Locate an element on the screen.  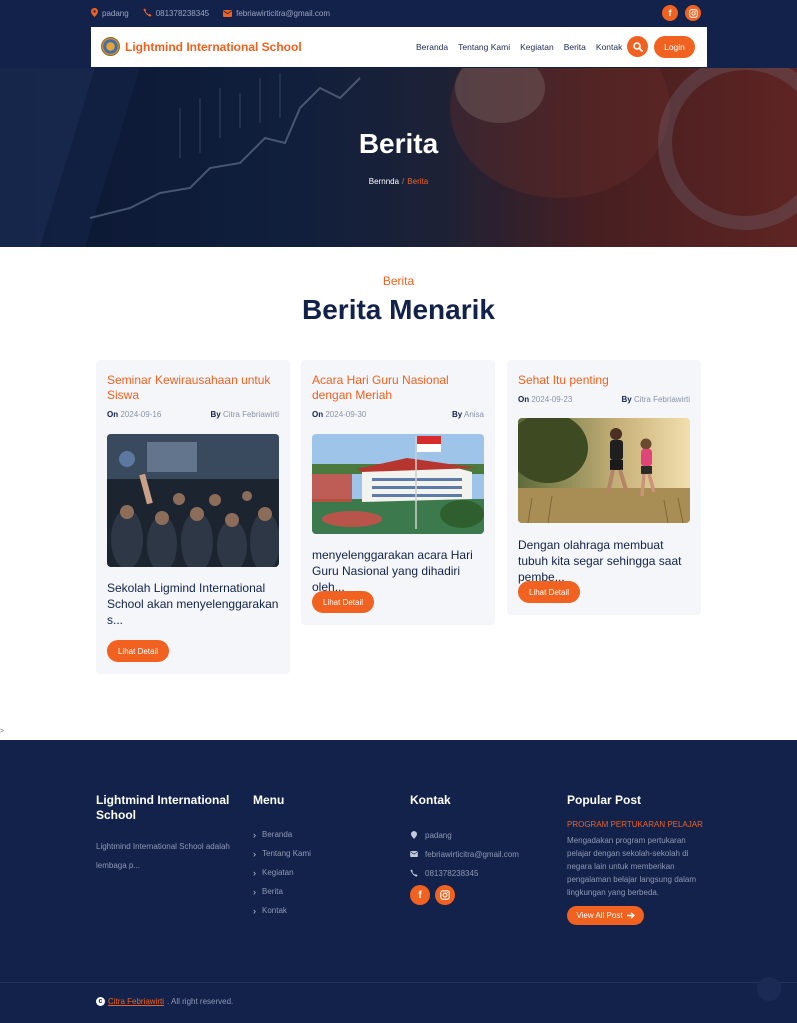
news-author: Anisa is located at coordinates (473, 414).